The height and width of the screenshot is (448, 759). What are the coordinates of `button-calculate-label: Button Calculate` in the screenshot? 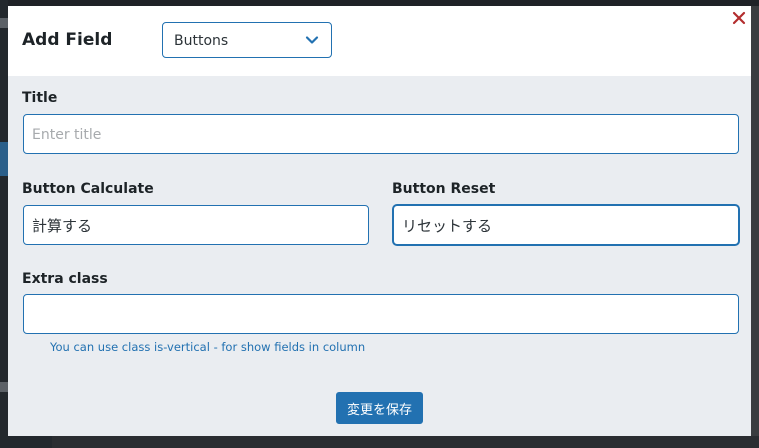 It's located at (88, 189).